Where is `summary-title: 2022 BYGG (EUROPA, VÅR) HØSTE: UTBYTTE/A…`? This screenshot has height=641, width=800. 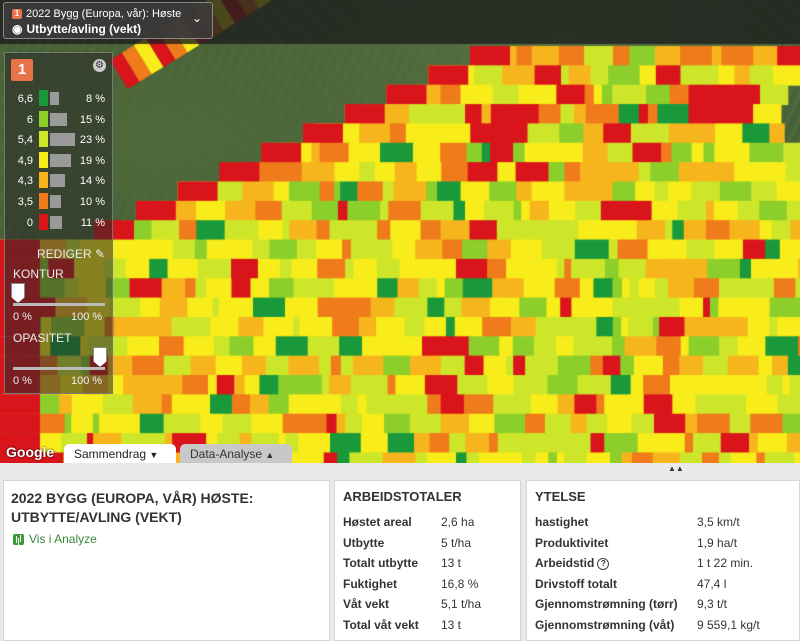
summary-title: 2022 BYGG (EUROPA, VÅR) HØSTE: UTBYTTE/A… is located at coordinates (132, 507).